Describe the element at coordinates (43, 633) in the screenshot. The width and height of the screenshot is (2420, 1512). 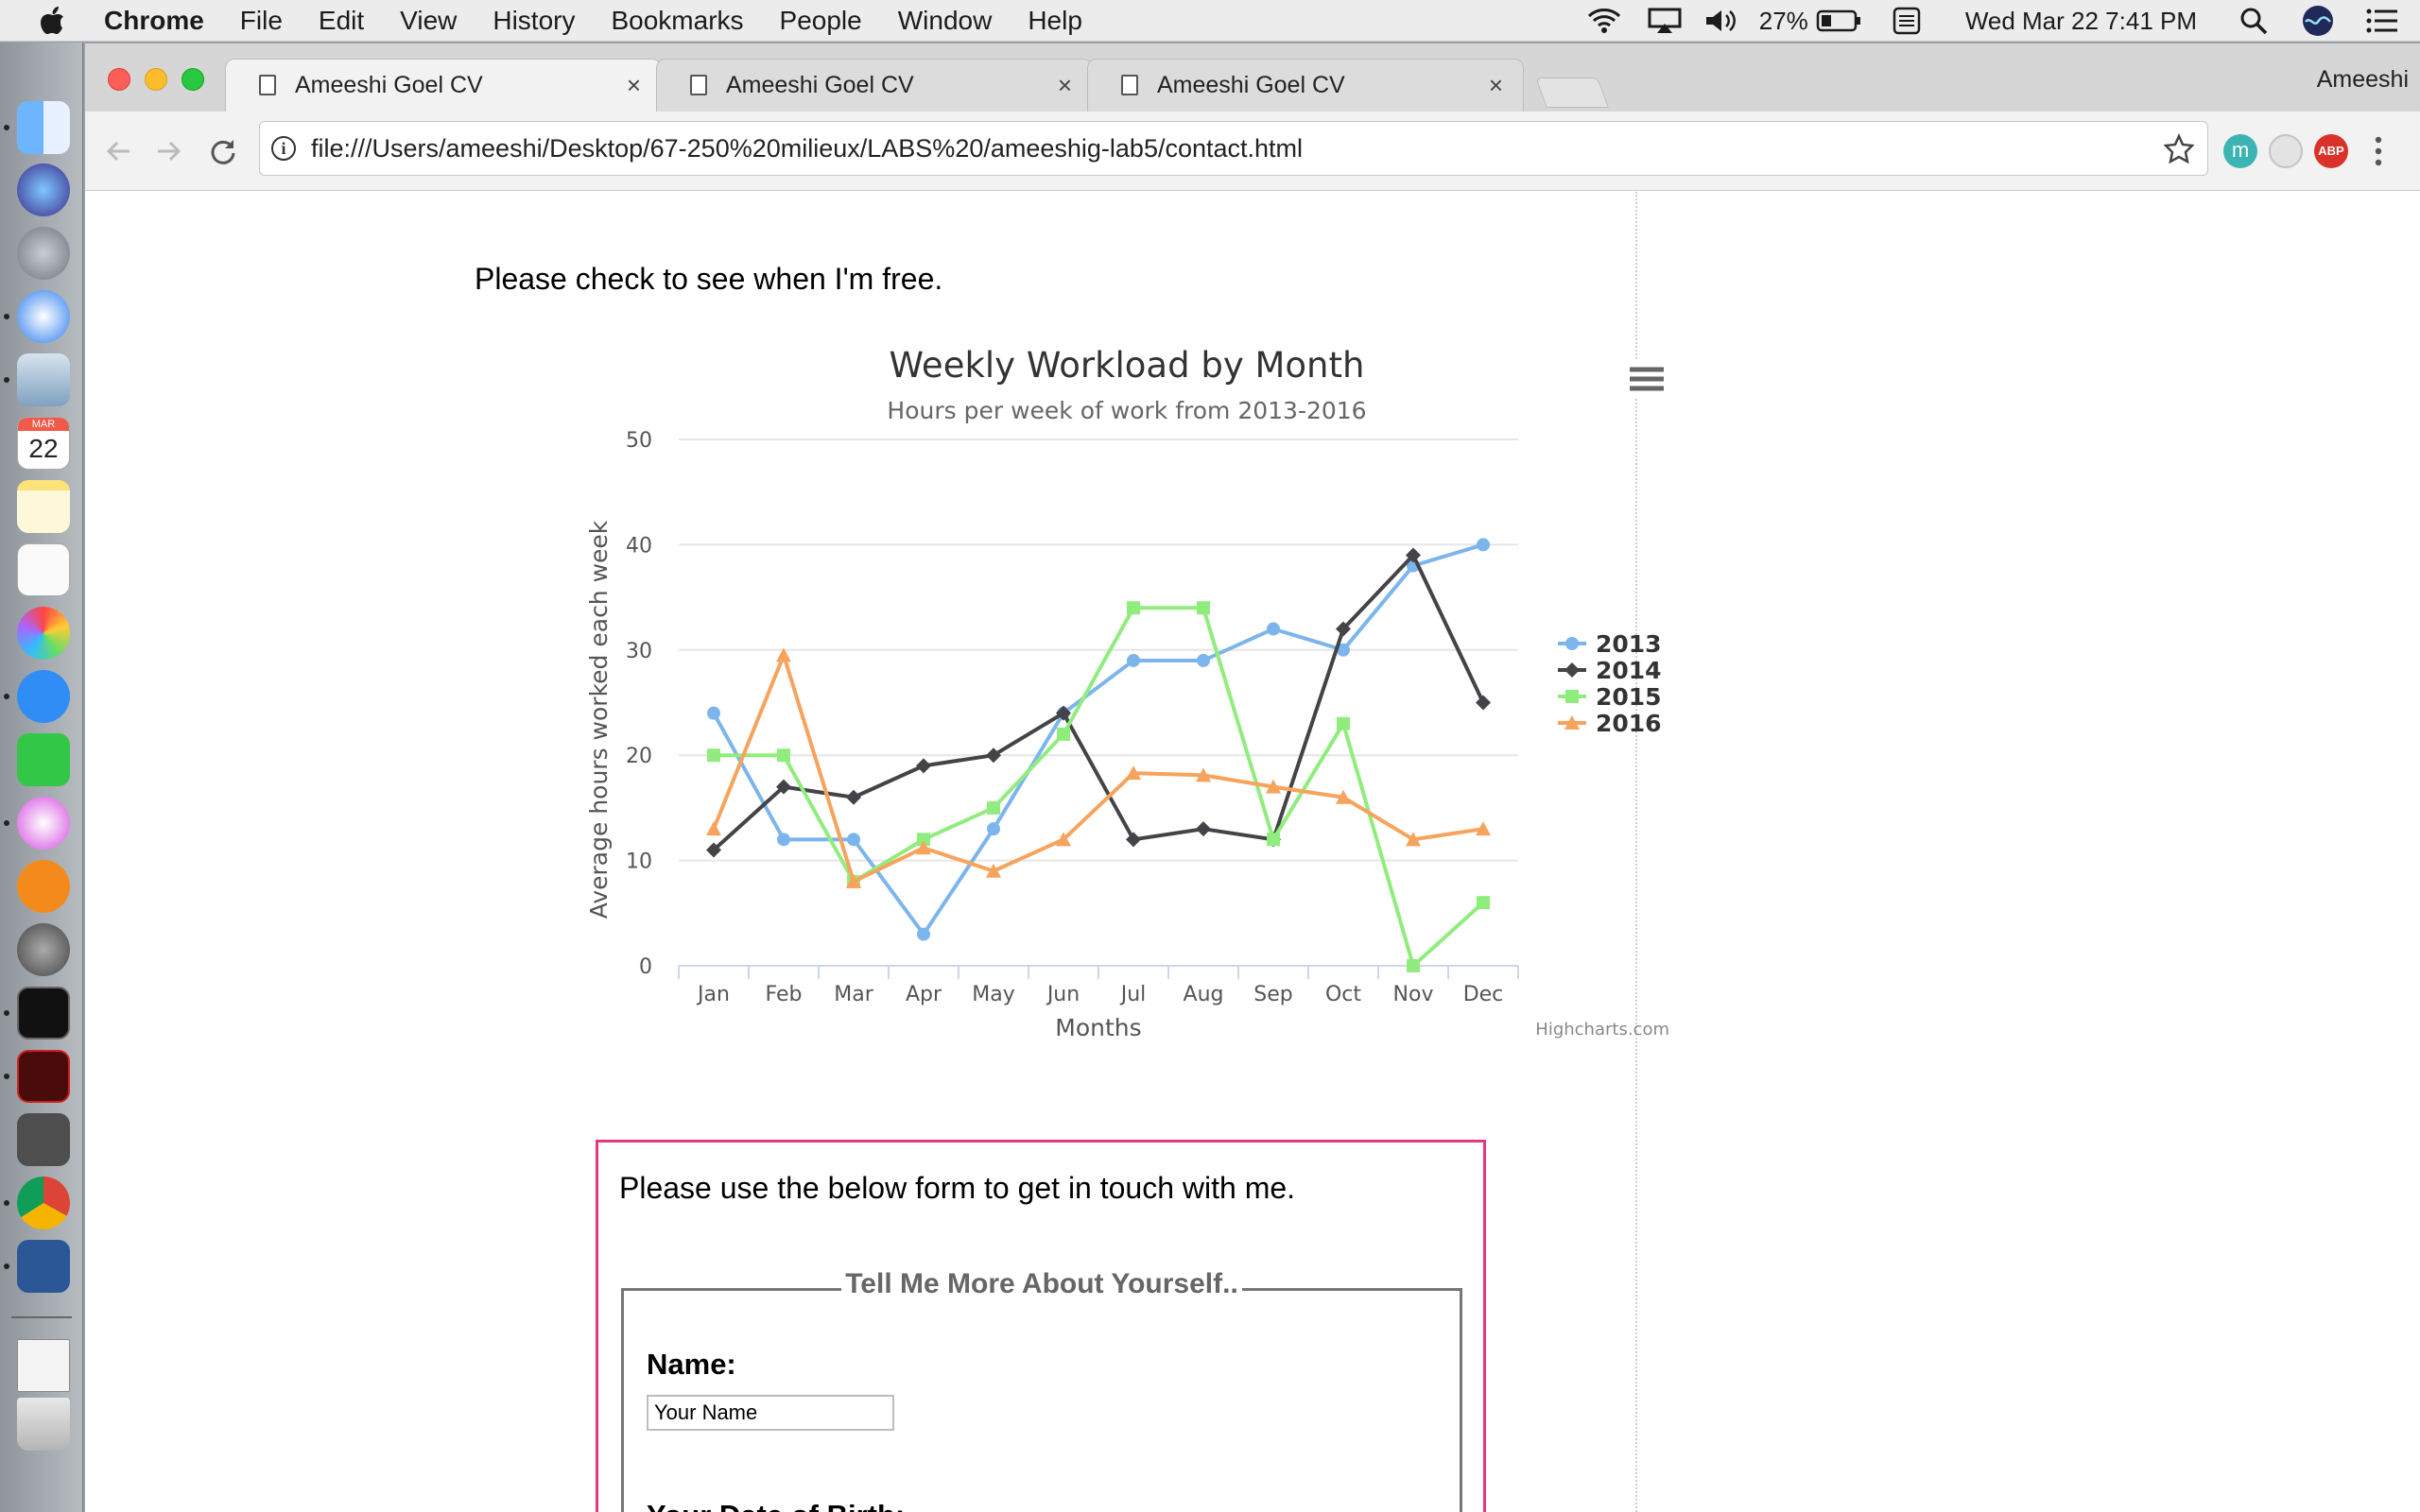
I see `photos-icon` at that location.